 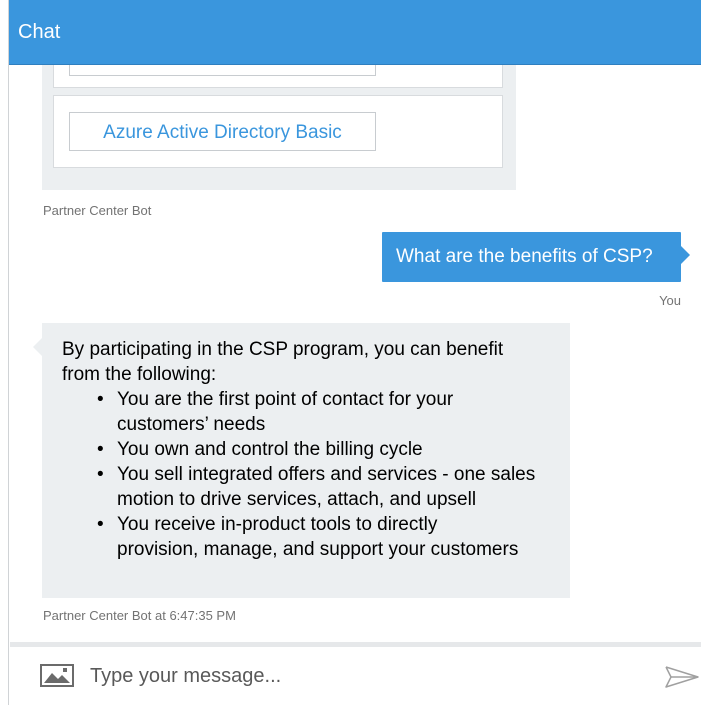 I want to click on message-sender: Partner Center Bot, so click(x=97, y=210).